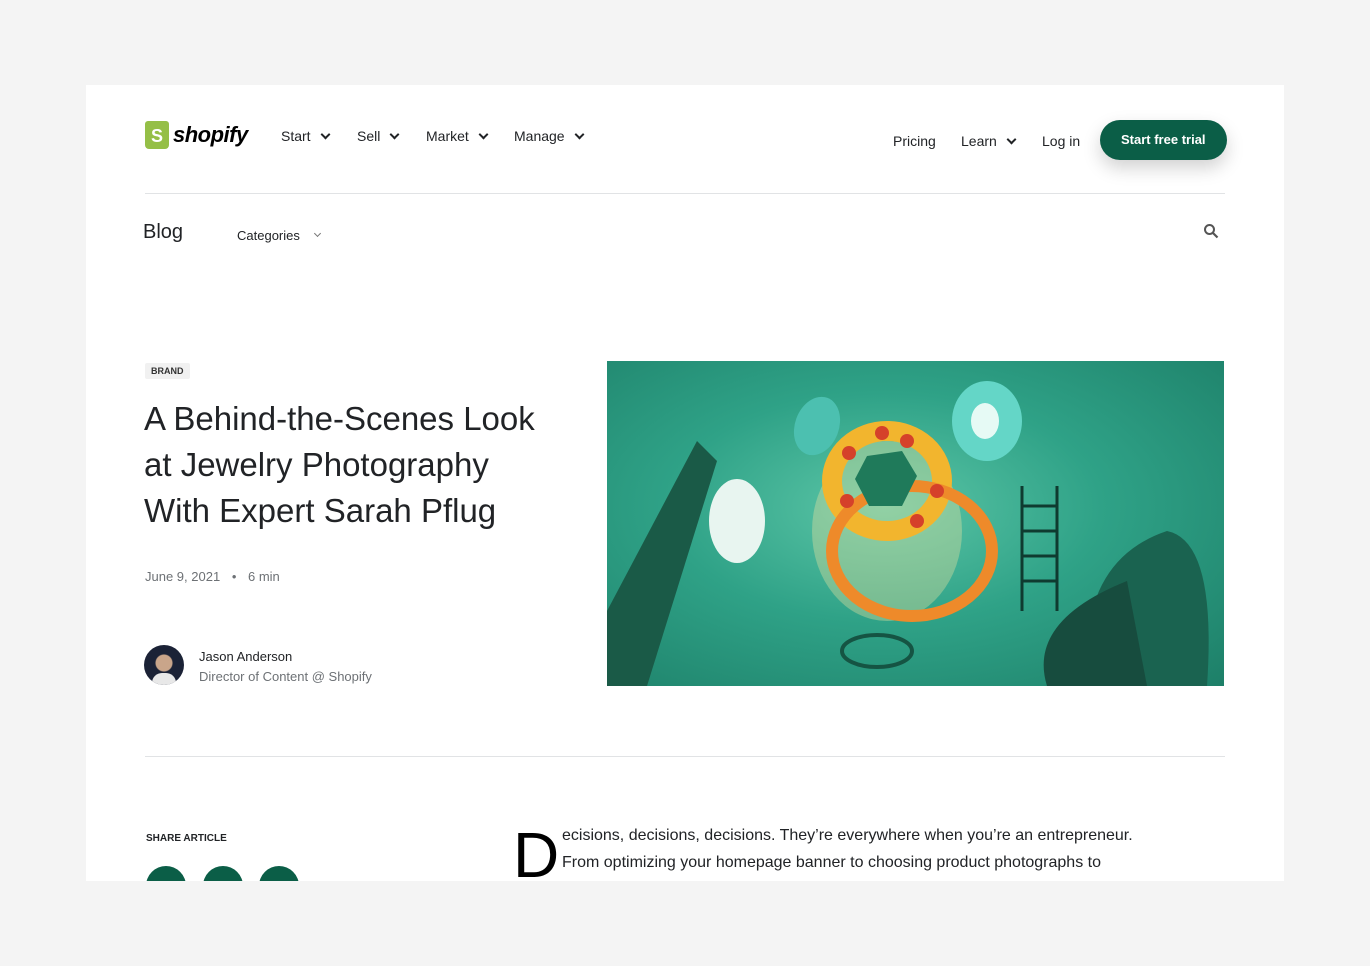  Describe the element at coordinates (1163, 140) in the screenshot. I see `start-free-trial-button: Start free trial` at that location.